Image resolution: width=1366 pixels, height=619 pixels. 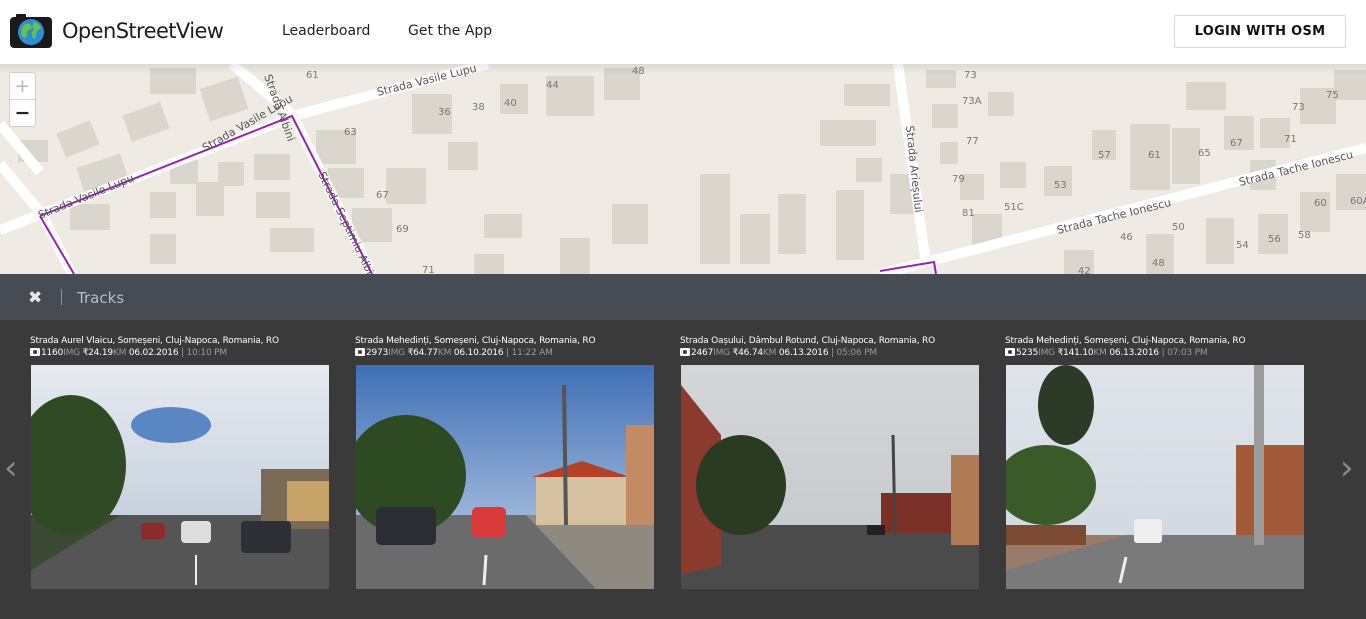 What do you see at coordinates (683, 69) in the screenshot?
I see `header-shadow` at bounding box center [683, 69].